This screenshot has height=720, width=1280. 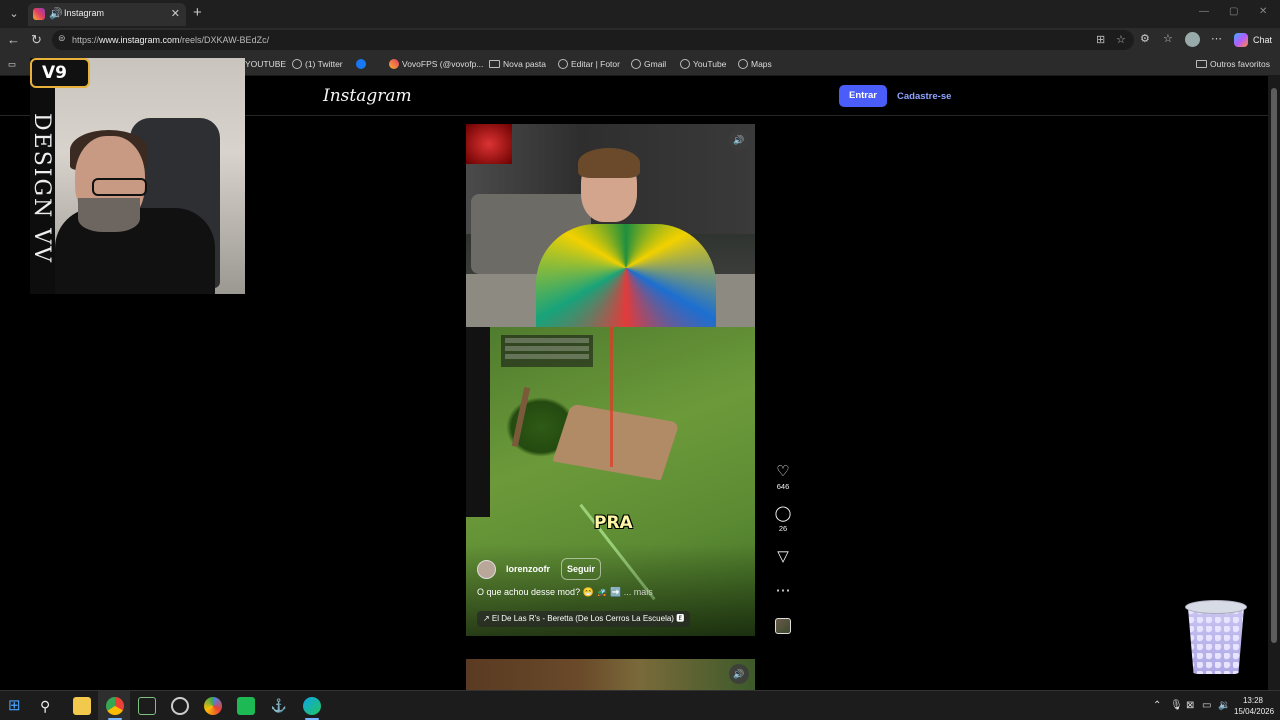 I want to click on scrollbar-thumb, so click(x=1274, y=365).